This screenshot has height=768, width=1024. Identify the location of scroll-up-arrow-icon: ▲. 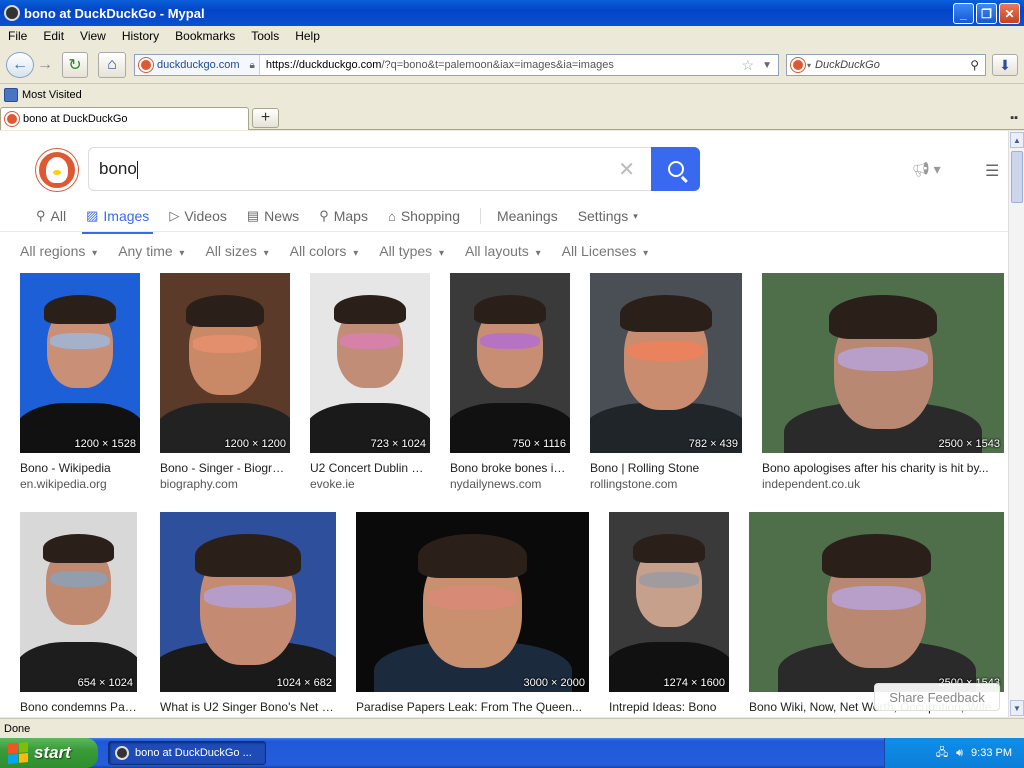
(1017, 140).